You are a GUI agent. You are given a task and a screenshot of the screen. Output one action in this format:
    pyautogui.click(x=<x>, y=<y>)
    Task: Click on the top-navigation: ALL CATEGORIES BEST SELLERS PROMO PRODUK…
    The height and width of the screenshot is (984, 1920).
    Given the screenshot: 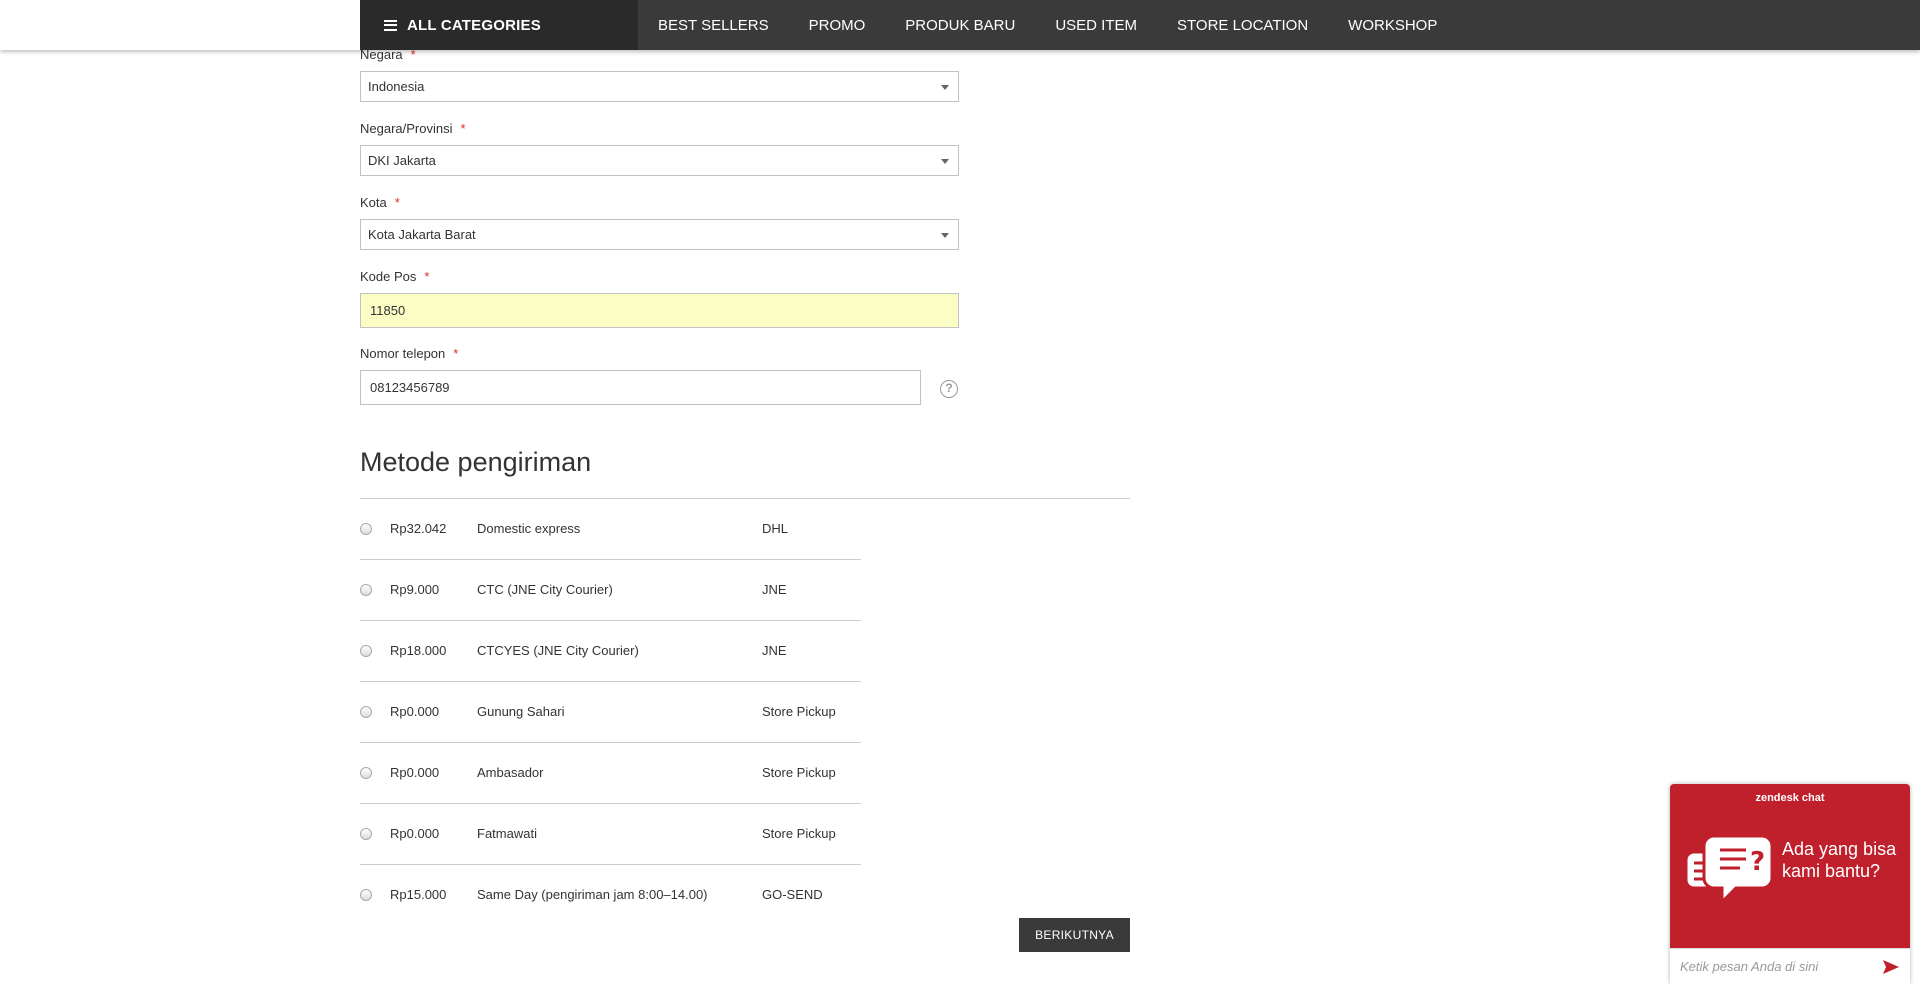 What is the action you would take?
    pyautogui.click(x=960, y=25)
    